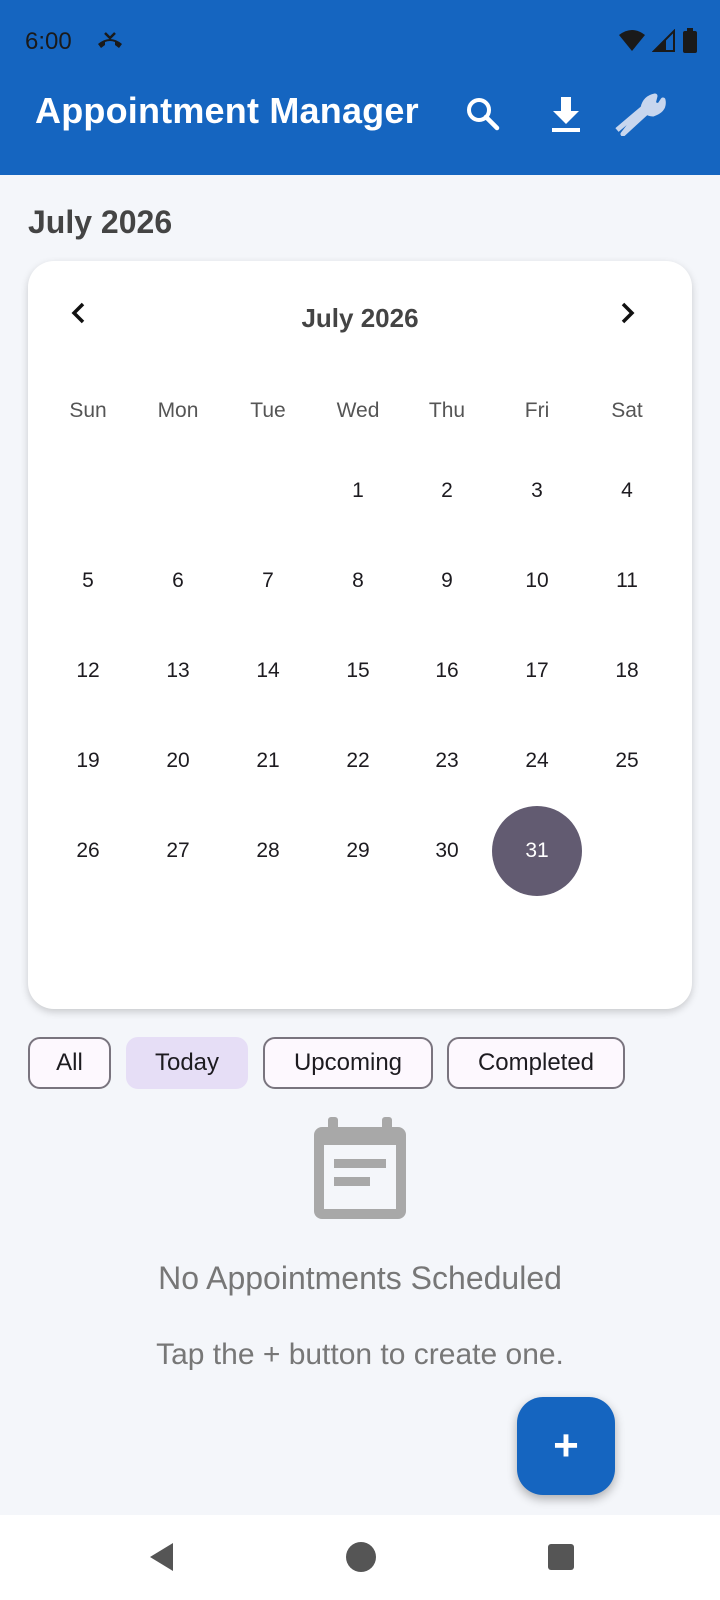 The image size is (720, 1600). I want to click on calendar-day: 19, so click(88, 761).